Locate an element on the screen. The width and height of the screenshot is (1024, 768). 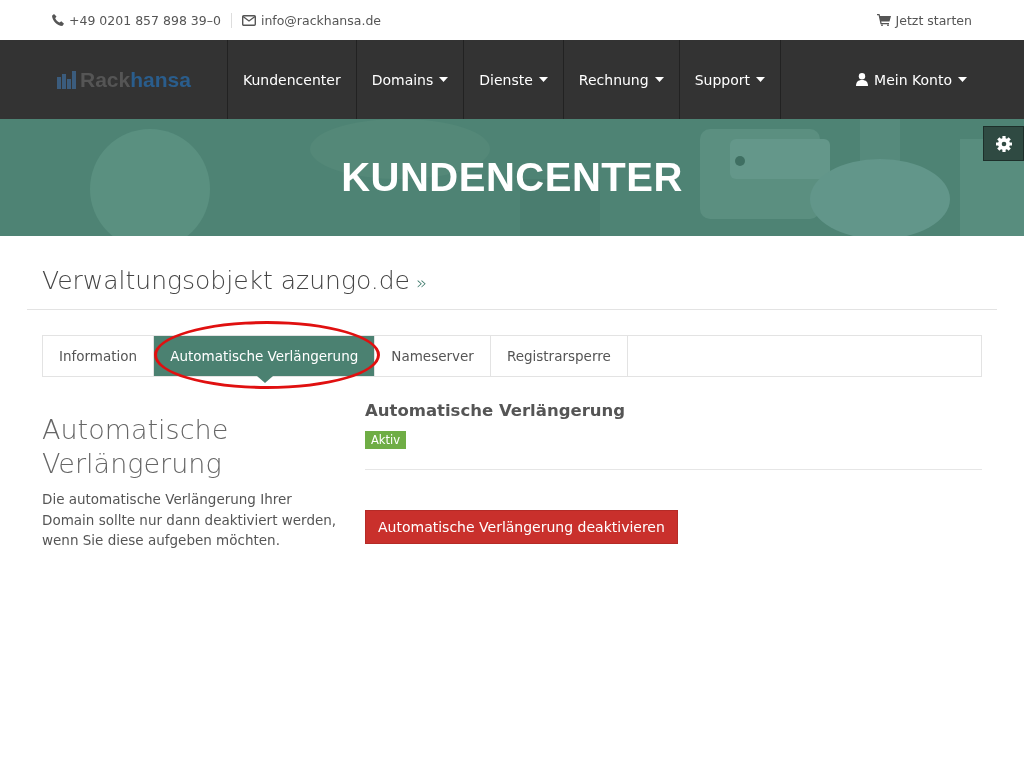
settings-button is located at coordinates (1003, 143).